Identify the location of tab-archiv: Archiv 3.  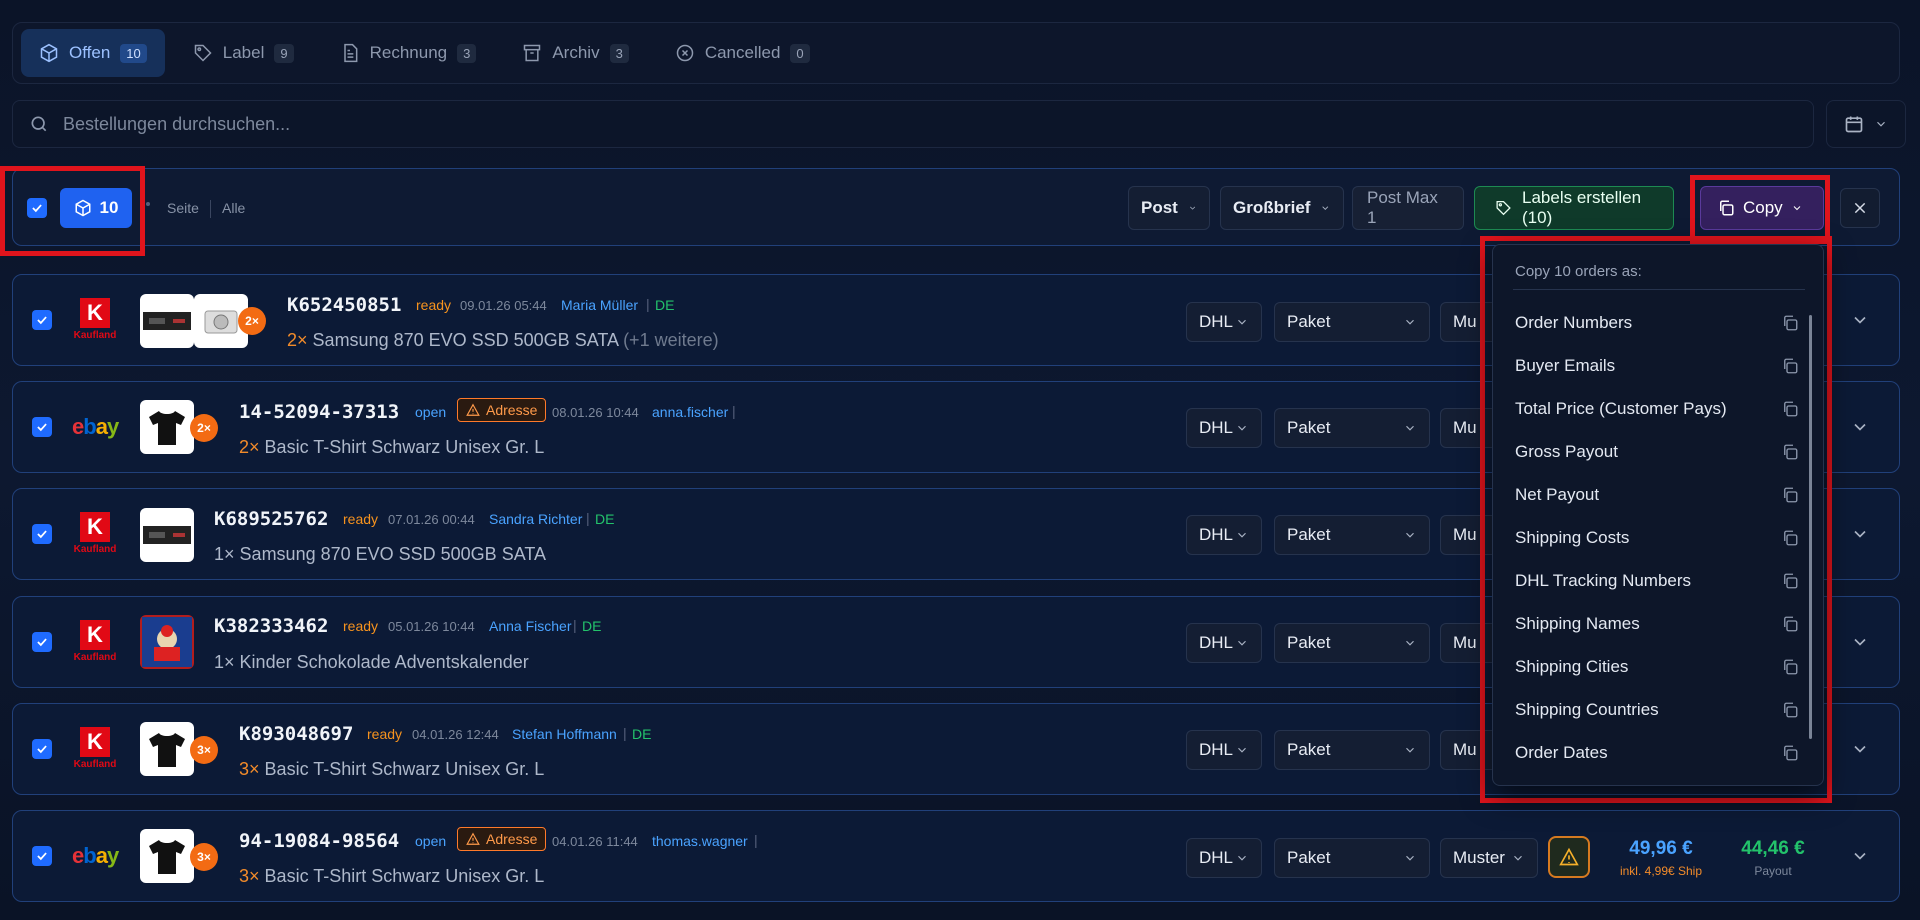
(575, 53).